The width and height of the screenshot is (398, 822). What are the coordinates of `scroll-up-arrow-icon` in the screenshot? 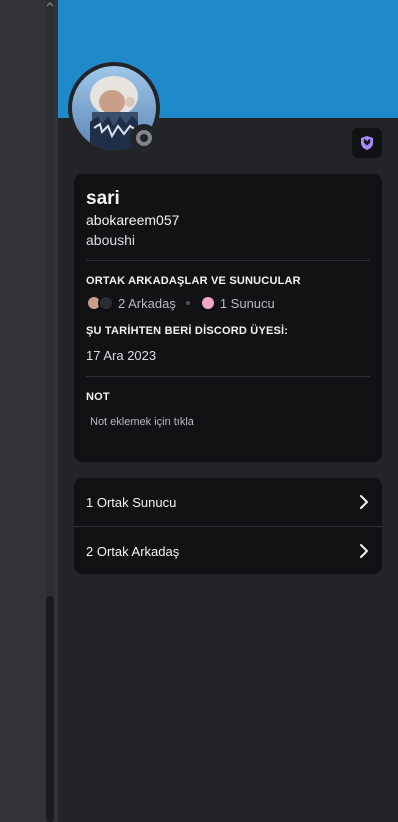 It's located at (50, 5).